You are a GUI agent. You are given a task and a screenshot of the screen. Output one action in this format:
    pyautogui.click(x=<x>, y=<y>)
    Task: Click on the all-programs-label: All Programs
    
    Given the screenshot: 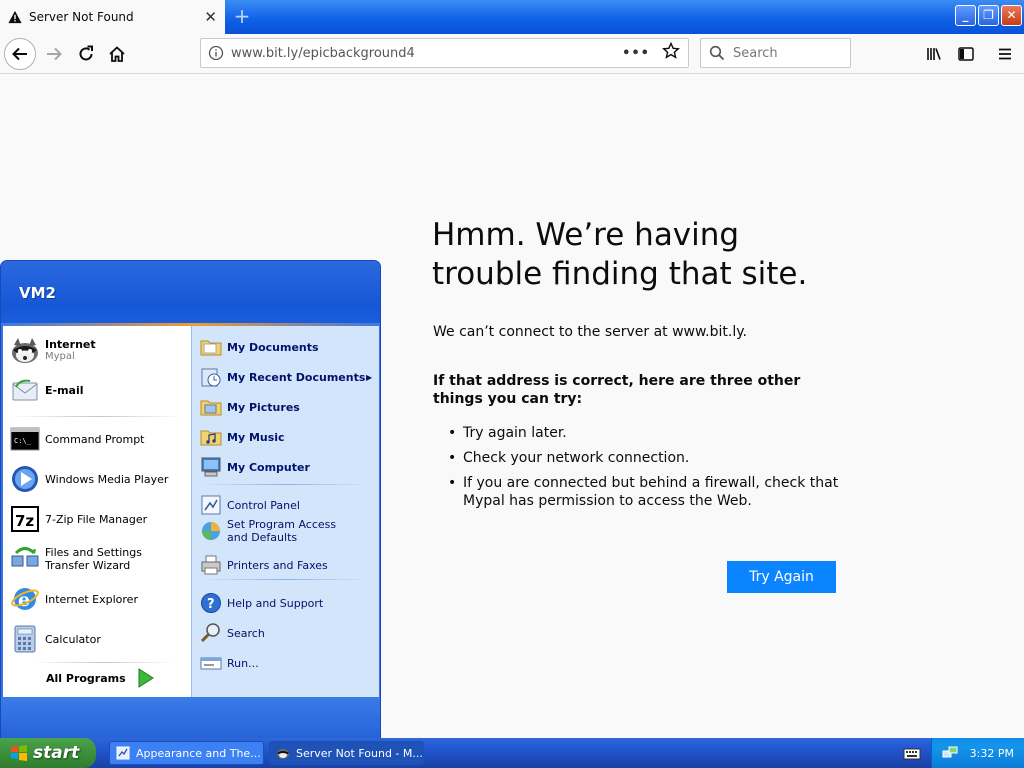 What is the action you would take?
    pyautogui.click(x=86, y=678)
    